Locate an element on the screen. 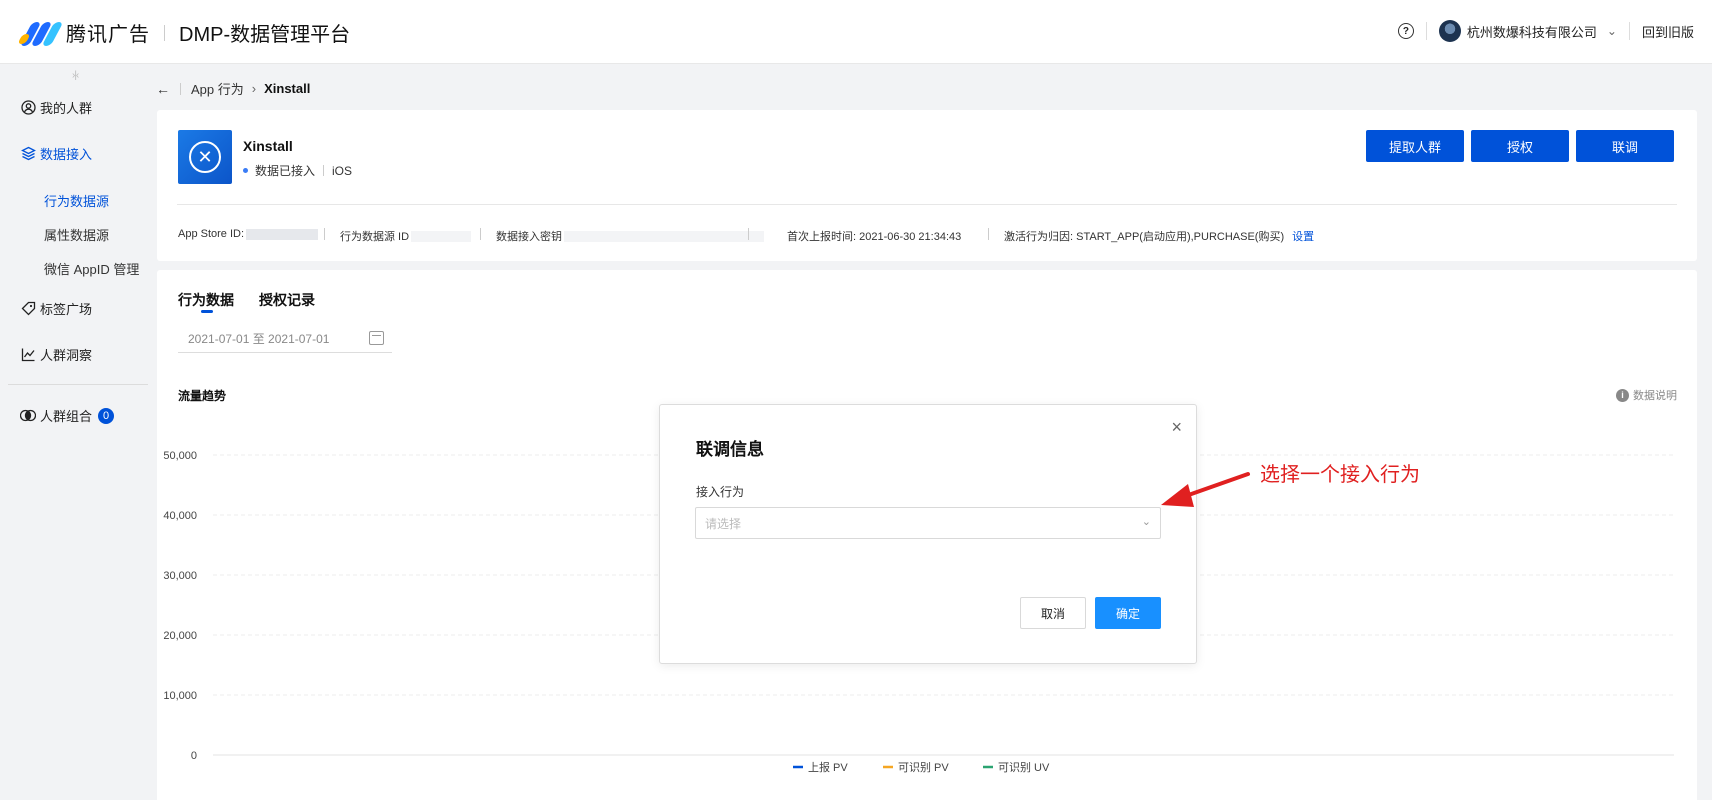 This screenshot has width=1712, height=800. annotation-arrow is located at coordinates (1205, 489).